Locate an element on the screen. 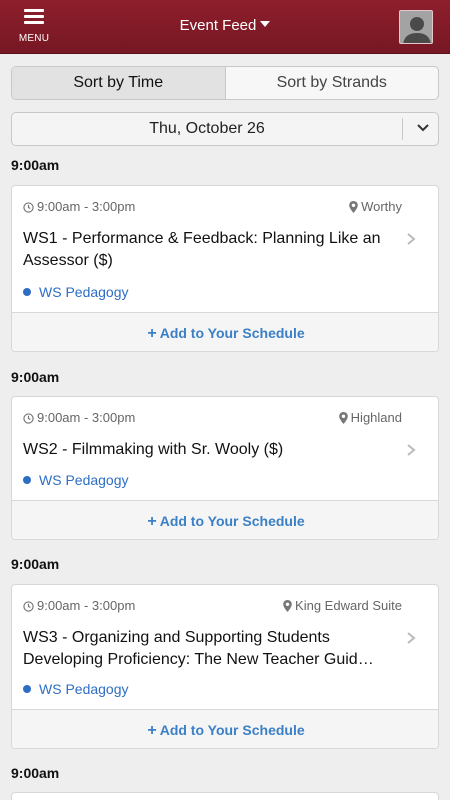  event-location: Highland is located at coordinates (370, 417).